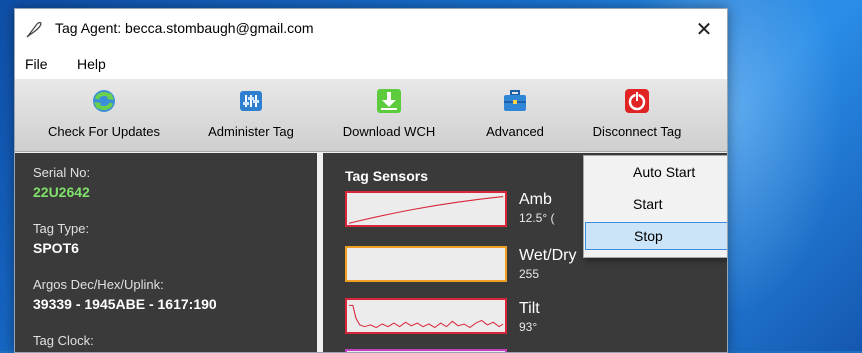  What do you see at coordinates (389, 131) in the screenshot?
I see `download-wch-label: Download WCH` at bounding box center [389, 131].